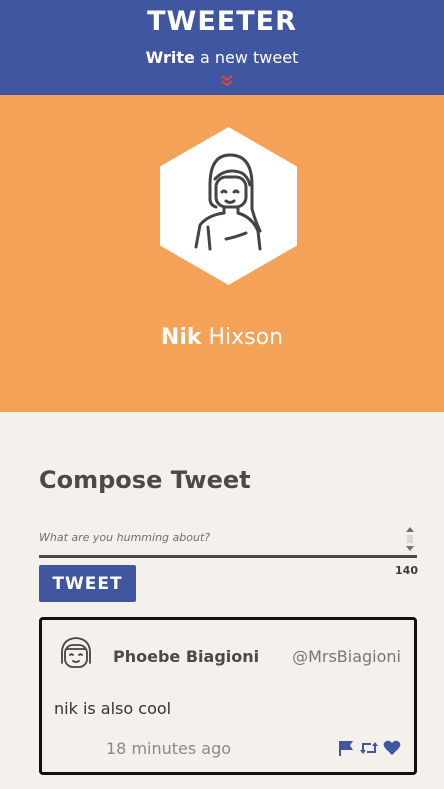 The width and height of the screenshot is (444, 789). What do you see at coordinates (87, 583) in the screenshot?
I see `tweet-button: TWEET` at bounding box center [87, 583].